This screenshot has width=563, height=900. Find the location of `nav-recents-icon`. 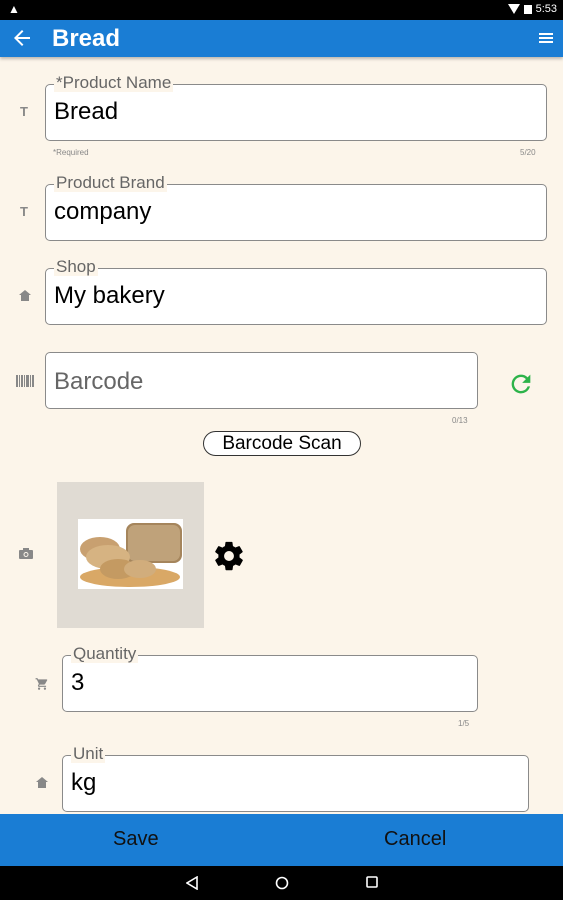

nav-recents-icon is located at coordinates (372, 882).